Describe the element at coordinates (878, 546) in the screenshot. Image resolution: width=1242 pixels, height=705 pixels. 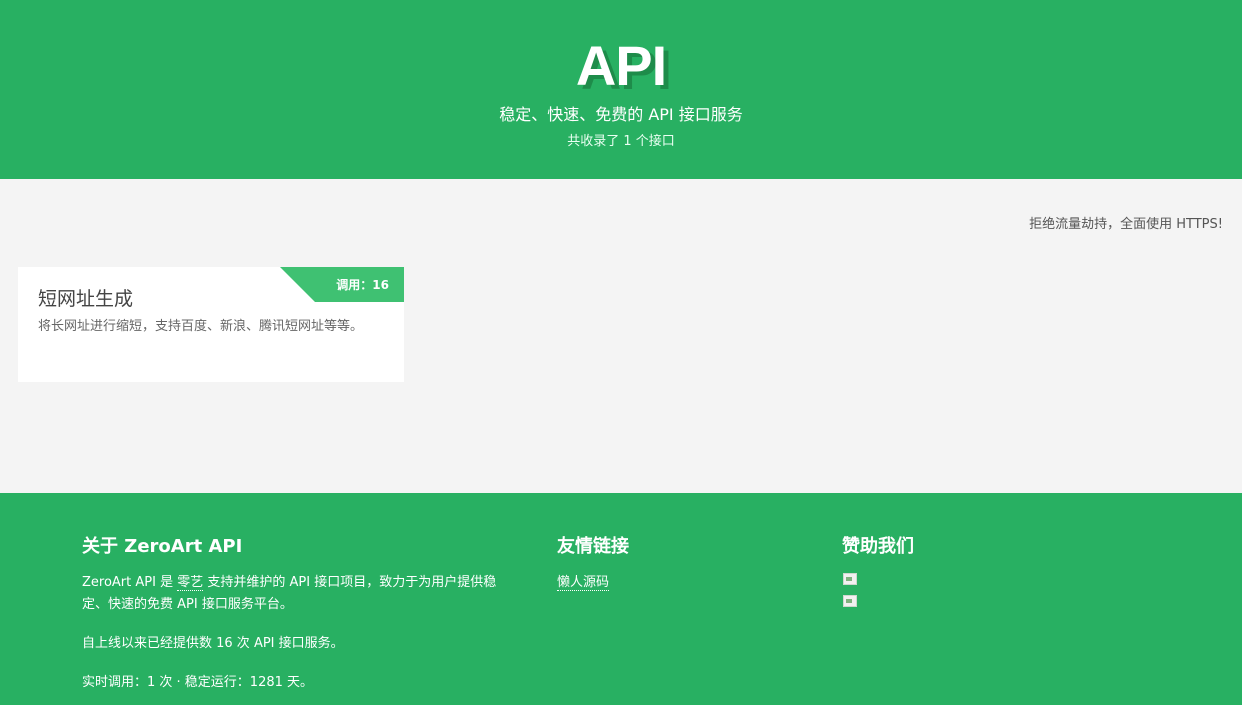
I see `sponsor-heading: 赞助我们` at that location.